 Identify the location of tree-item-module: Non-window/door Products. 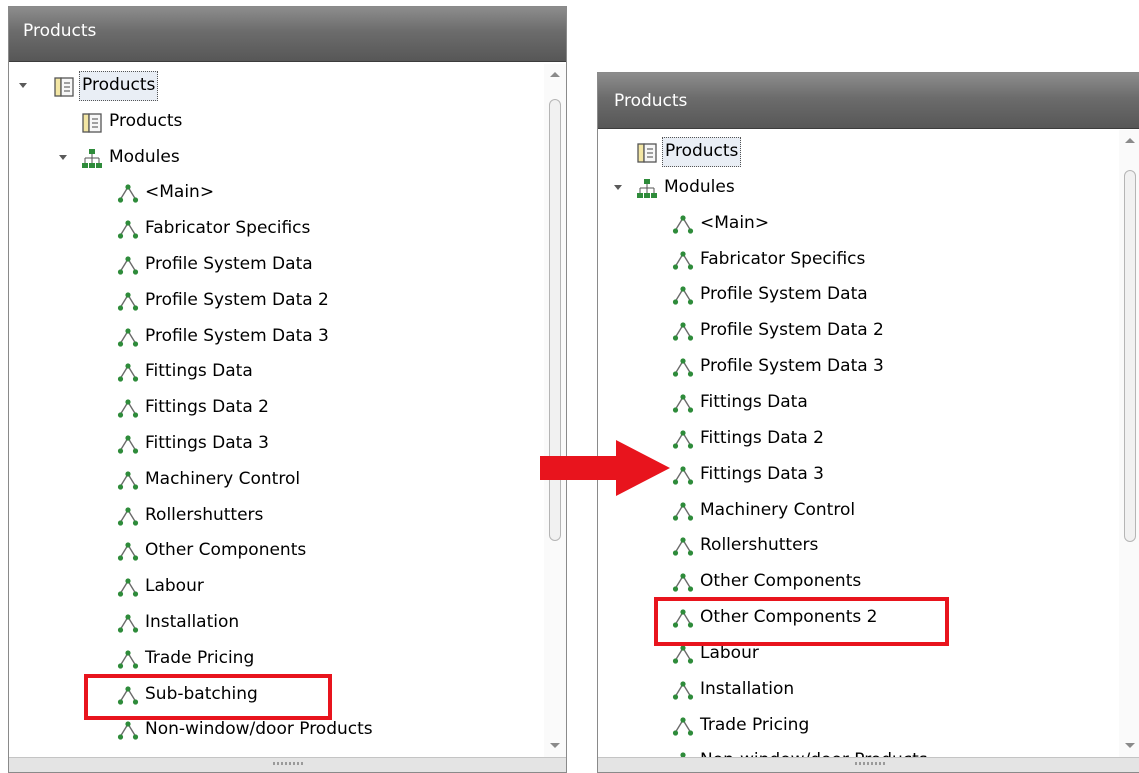
(275, 731).